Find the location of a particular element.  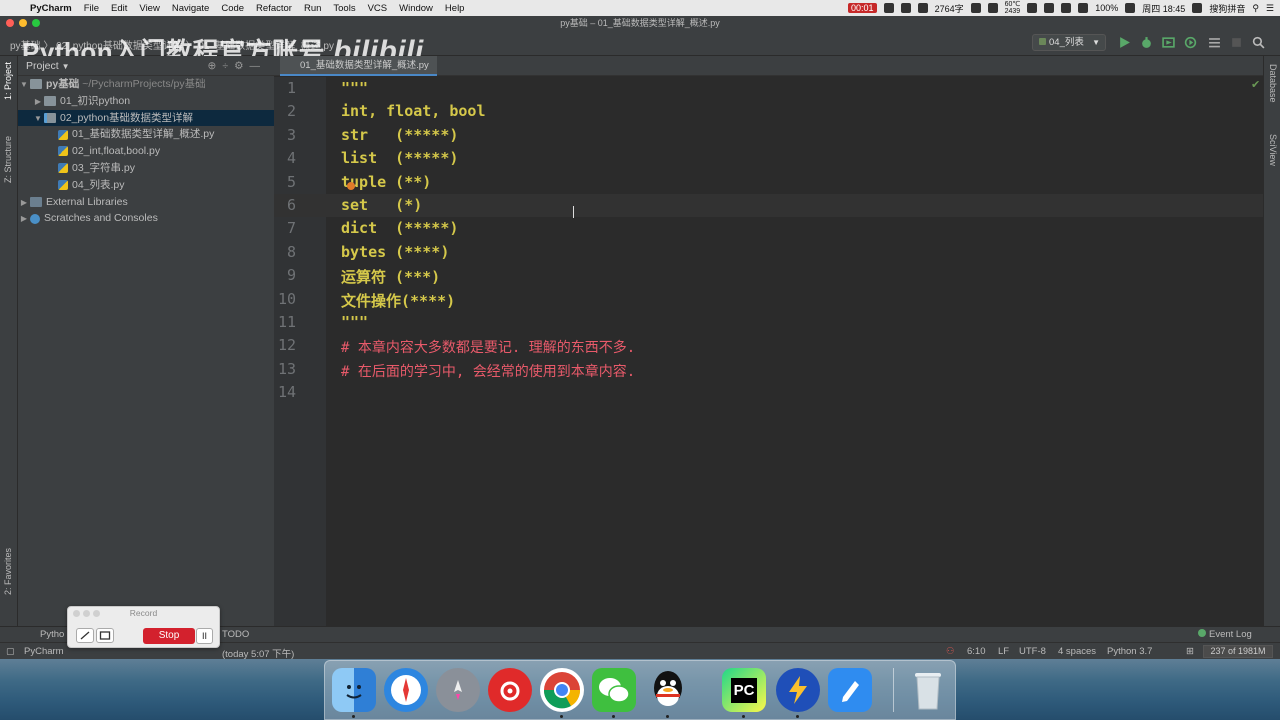

code-line: int, float, bool is located at coordinates (413, 111).